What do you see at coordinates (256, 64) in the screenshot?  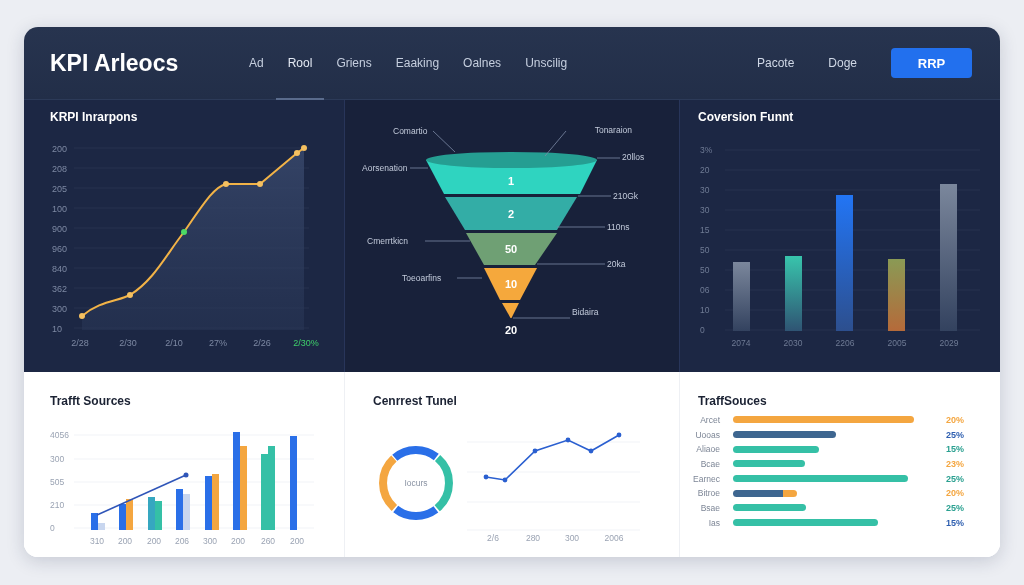 I see `nav-tab: Ad` at bounding box center [256, 64].